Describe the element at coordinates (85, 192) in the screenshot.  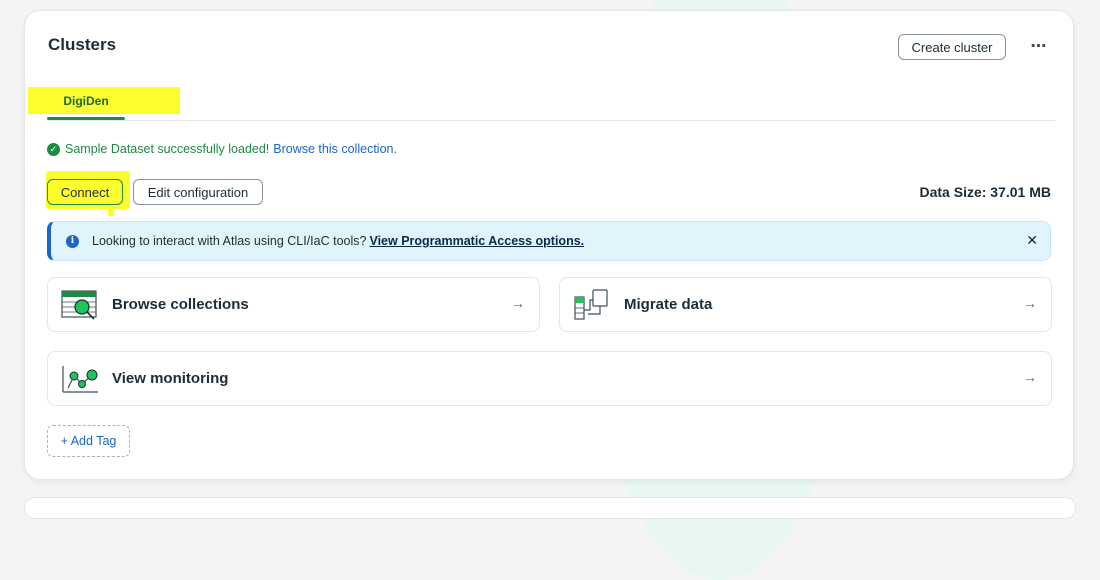
I see `connect-button: Connect` at that location.